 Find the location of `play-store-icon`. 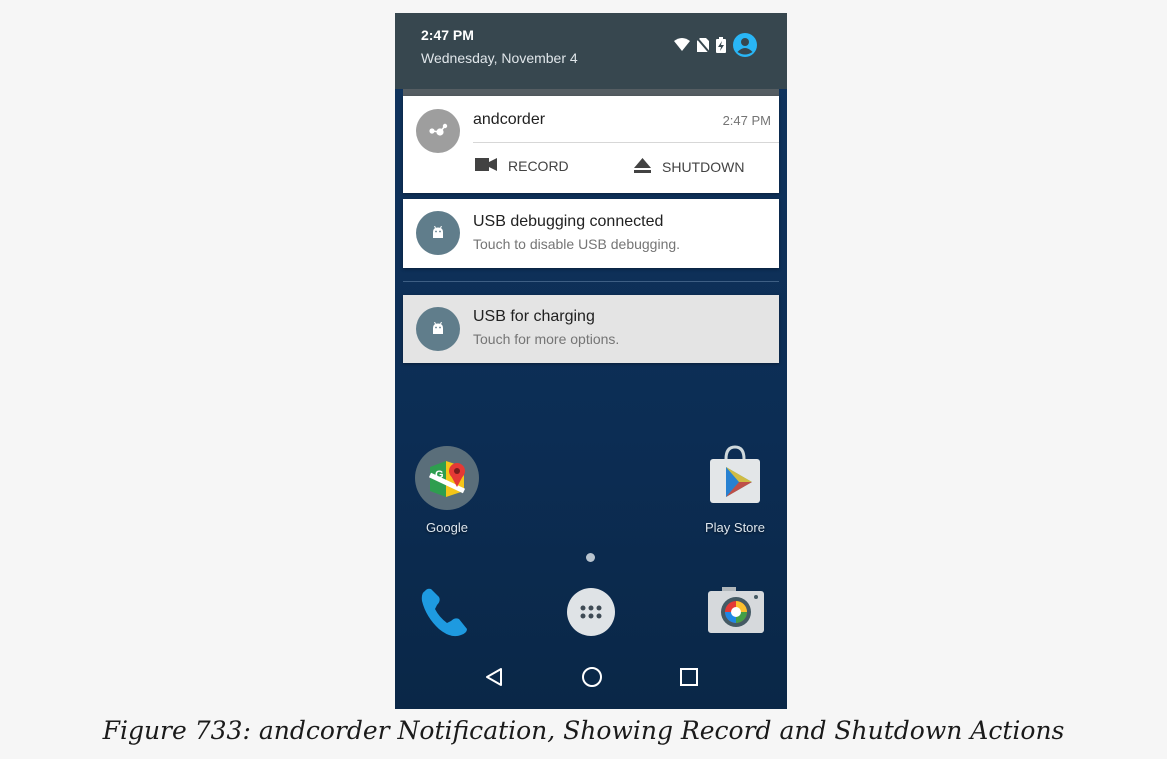

play-store-icon is located at coordinates (735, 479).